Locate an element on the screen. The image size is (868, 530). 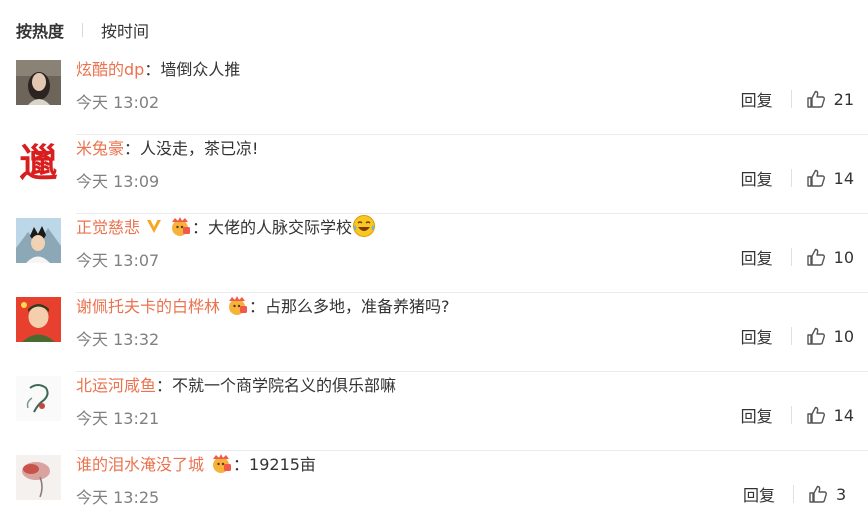
username: 北运河咸鱼 is located at coordinates (116, 384).